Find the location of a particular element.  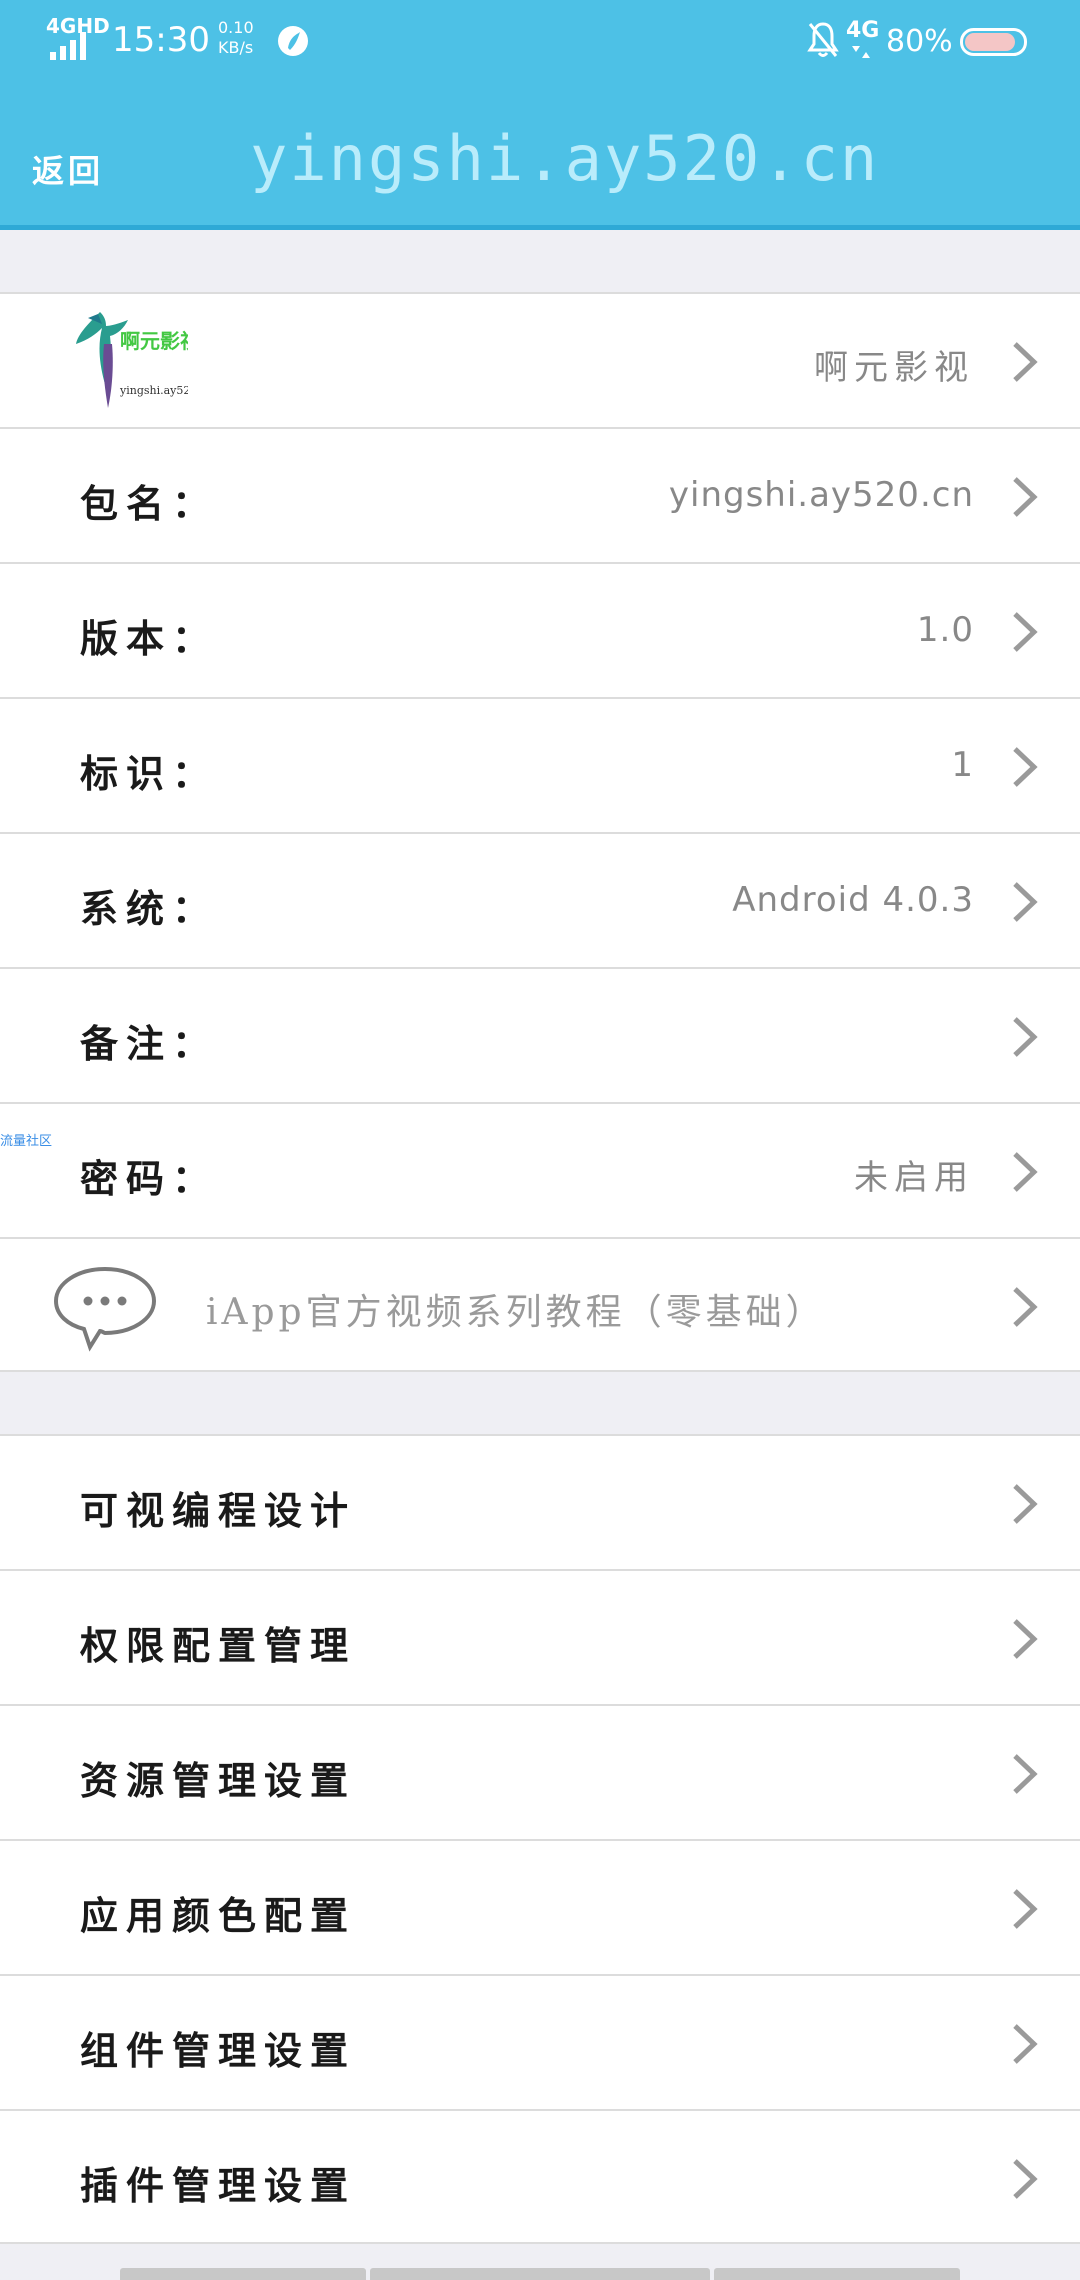

bell-muted-icon is located at coordinates (823, 39).